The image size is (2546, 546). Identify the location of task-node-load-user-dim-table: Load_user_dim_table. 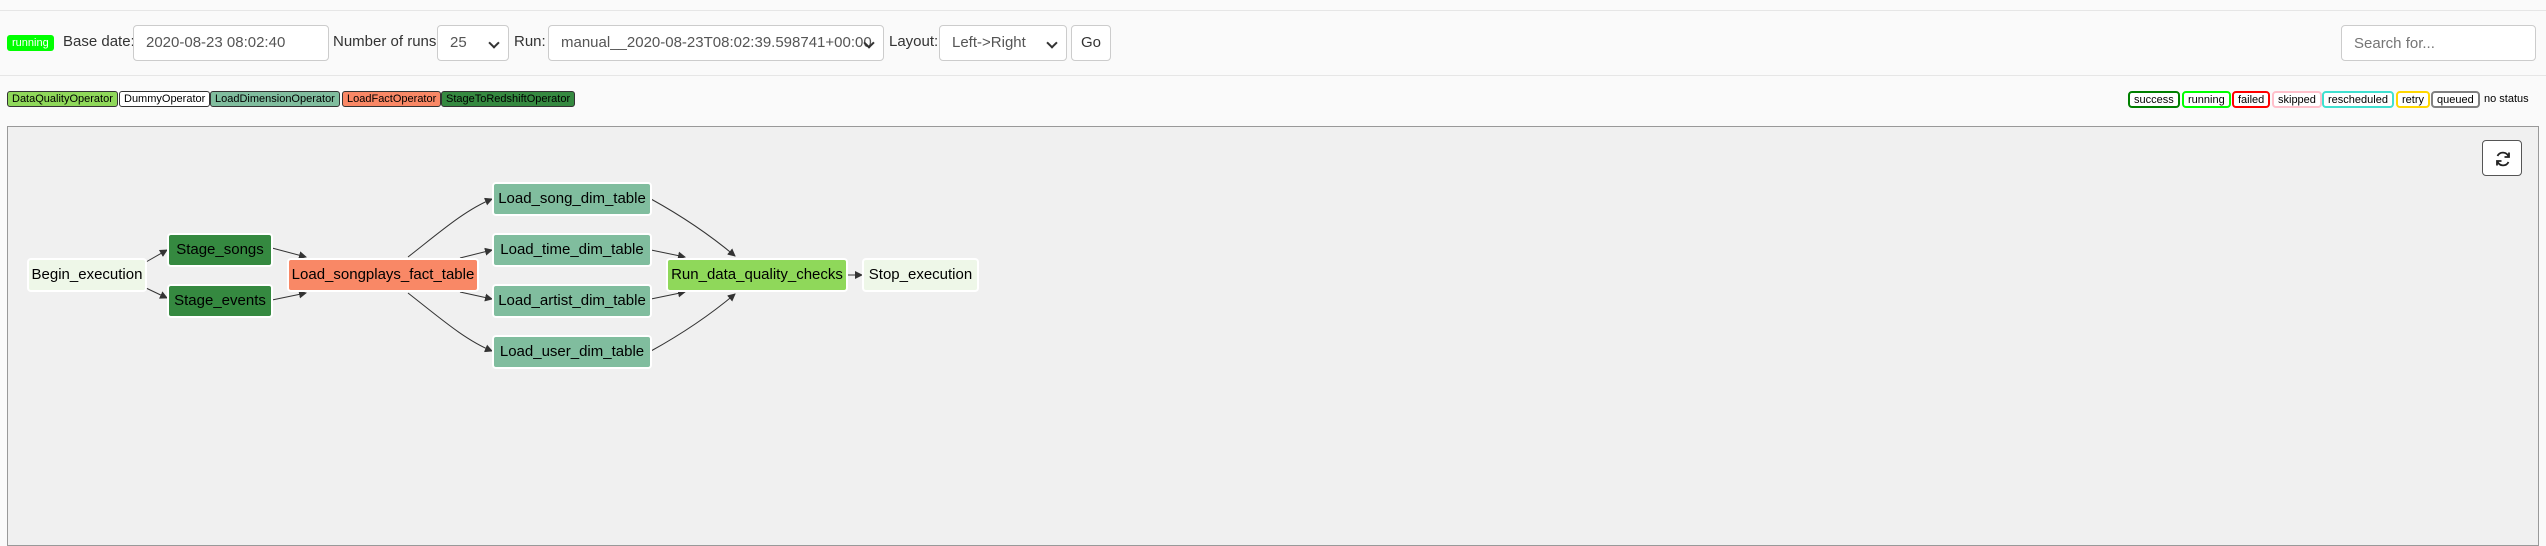
(572, 352).